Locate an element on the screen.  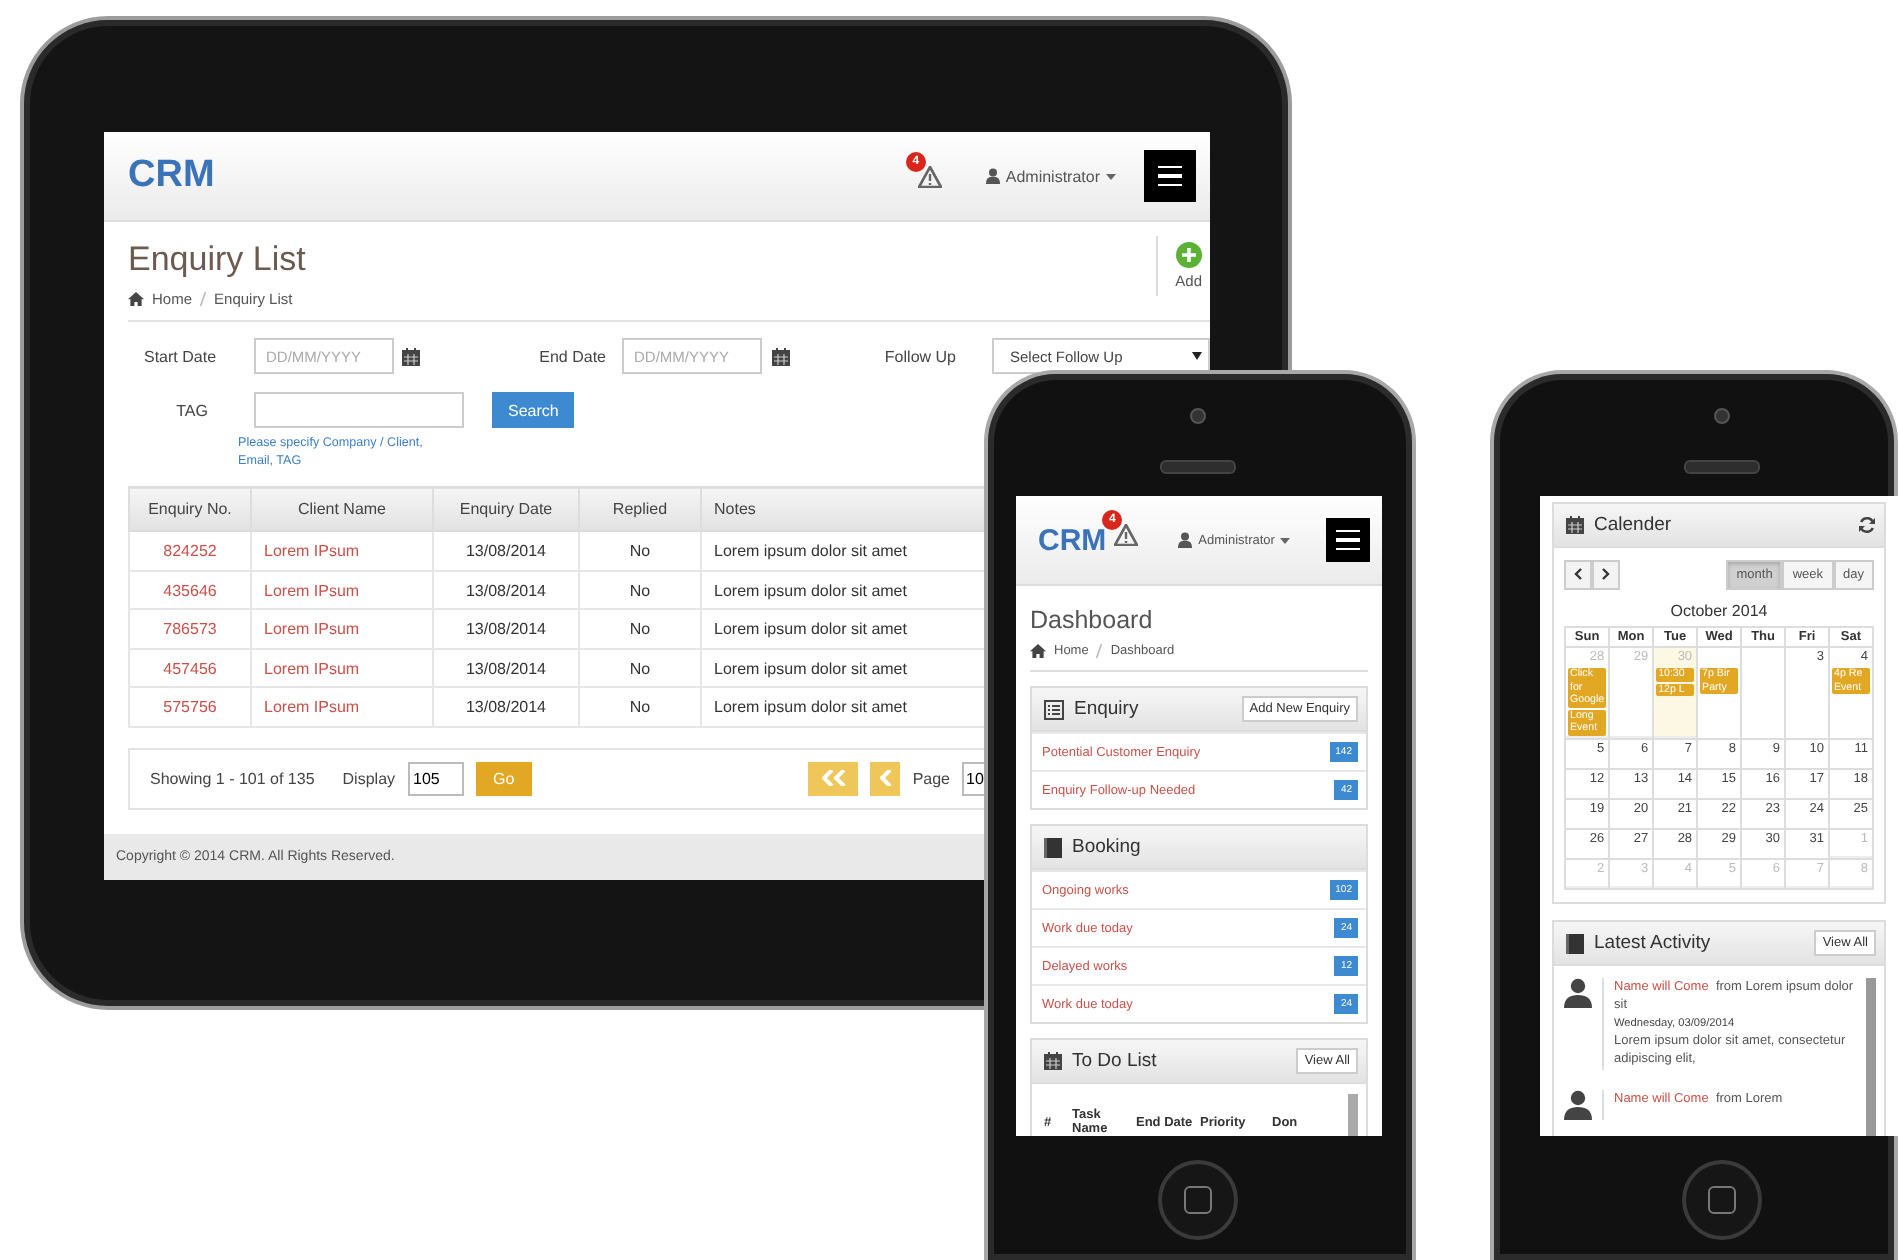
panel-title: Calender is located at coordinates (1633, 525).